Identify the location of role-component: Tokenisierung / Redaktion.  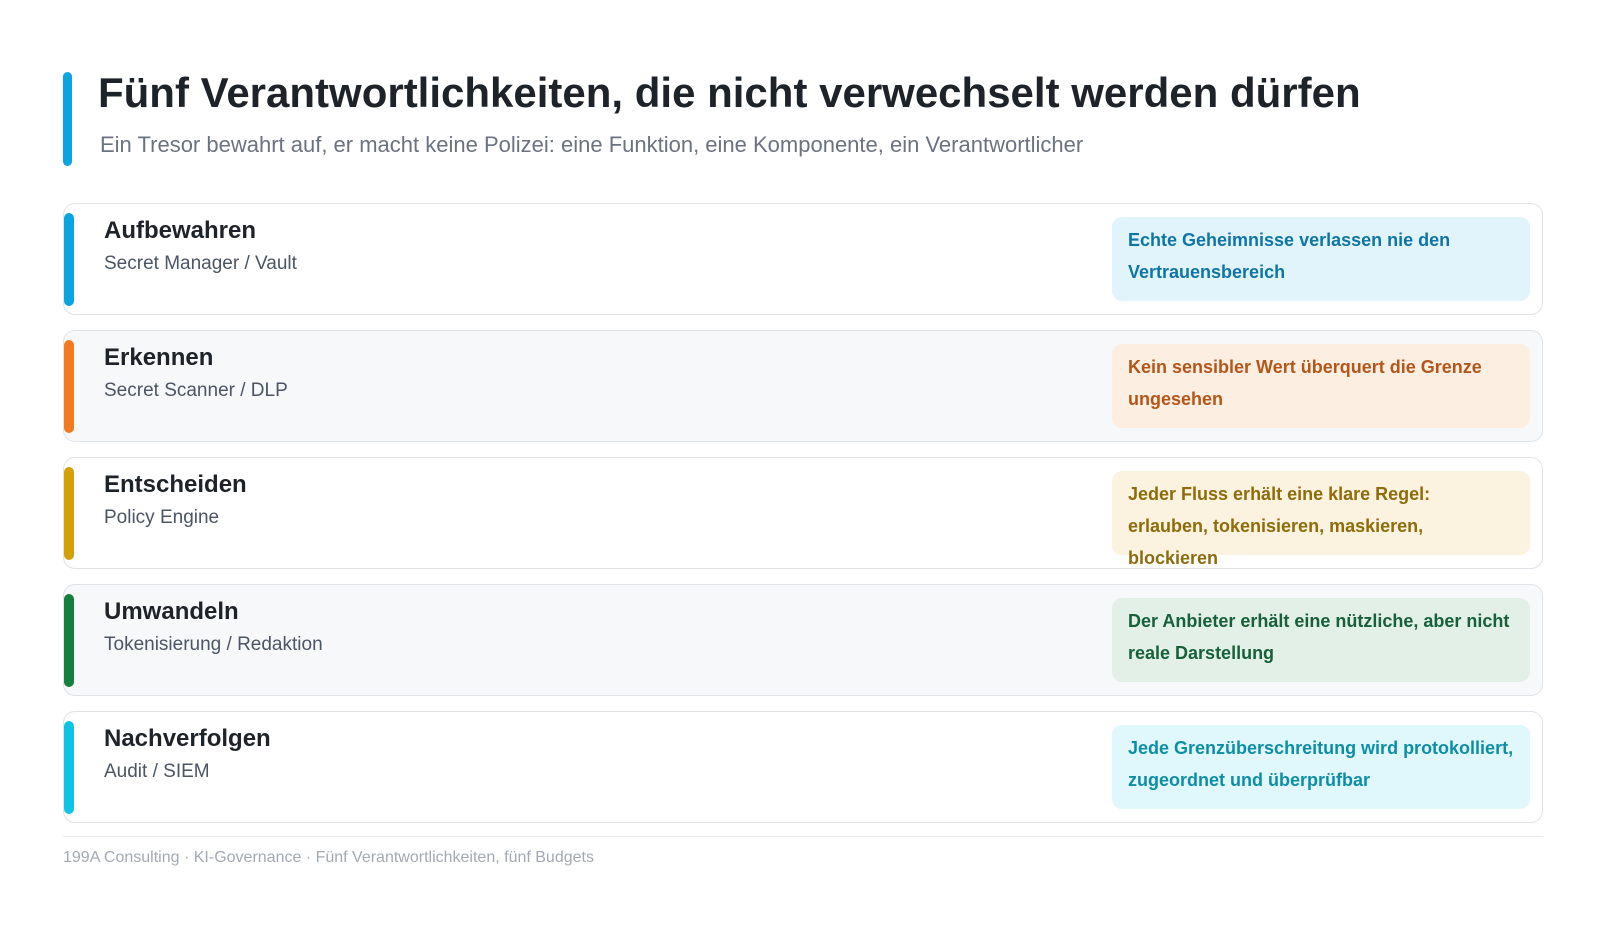
(213, 644).